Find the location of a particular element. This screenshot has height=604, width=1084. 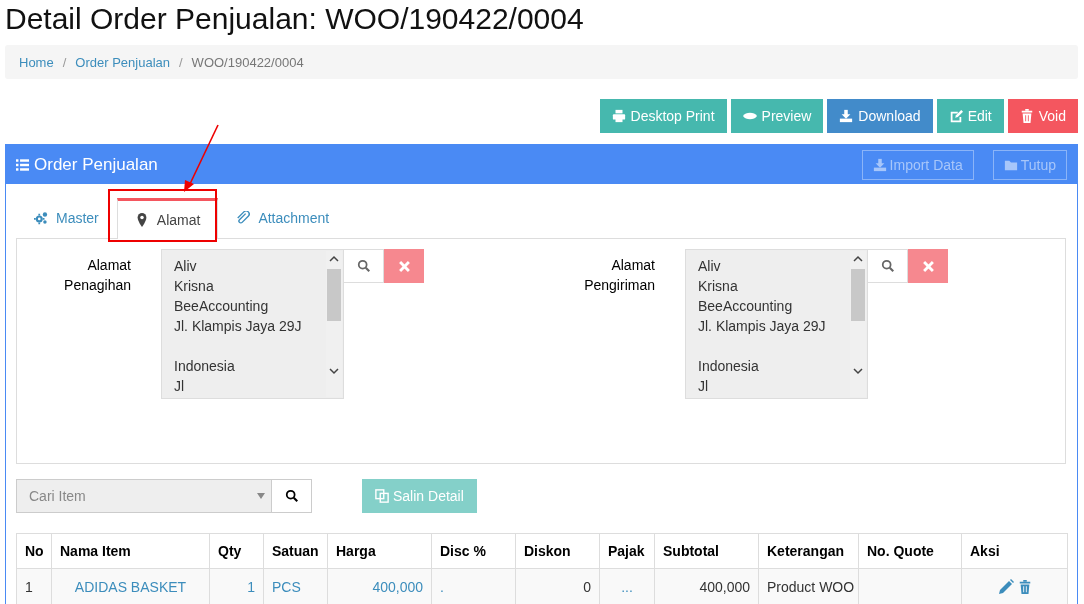

table-cell: 0 is located at coordinates (587, 587).